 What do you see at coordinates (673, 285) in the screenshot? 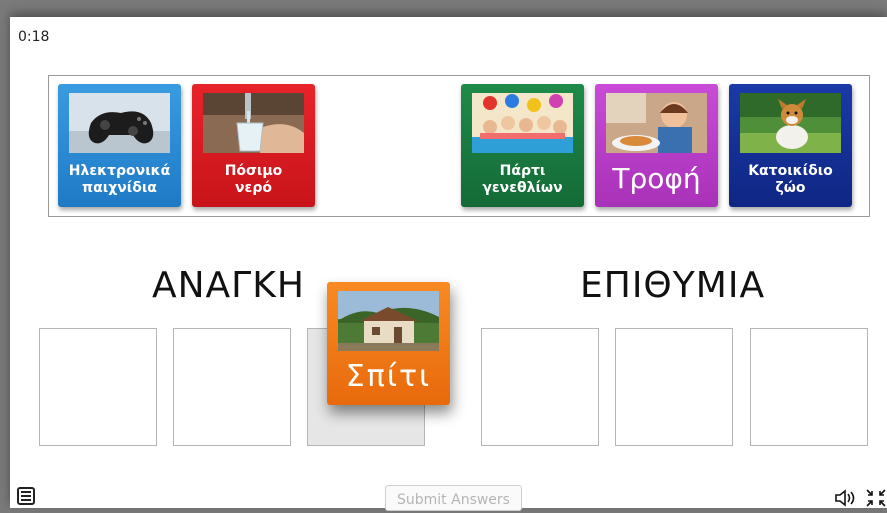
I see `category-heading-want: ΕΠΙΘΥΜΙΑ` at bounding box center [673, 285].